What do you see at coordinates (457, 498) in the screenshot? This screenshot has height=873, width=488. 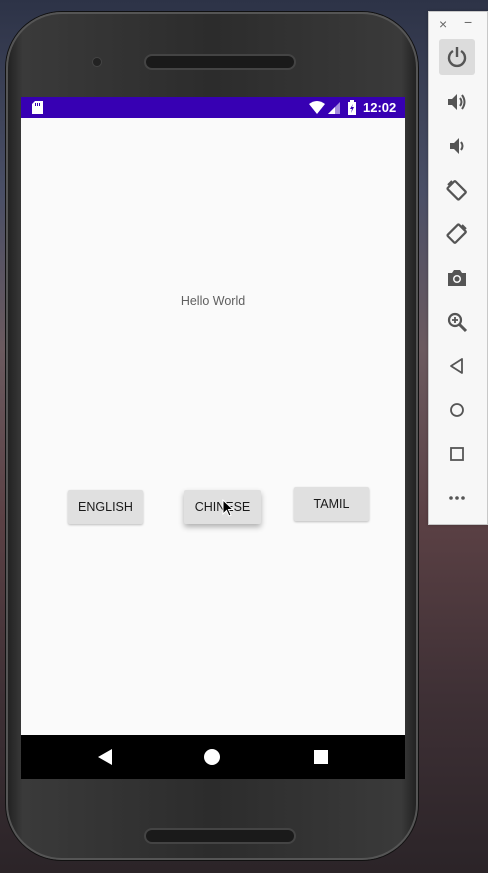 I see `more-icon` at bounding box center [457, 498].